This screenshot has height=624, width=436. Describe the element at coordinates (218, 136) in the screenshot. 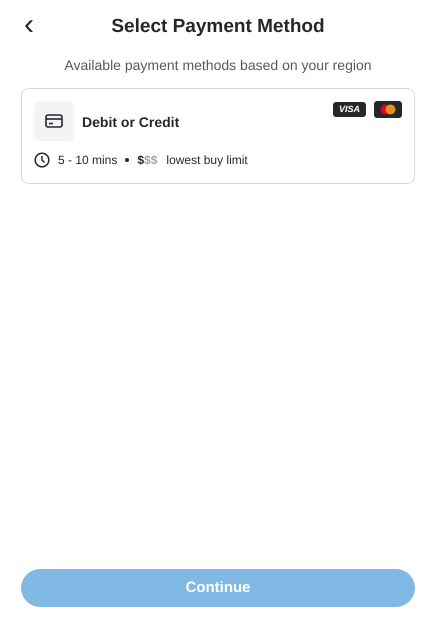

I see `payment-method-card: Debit or Credit VISA 5 - 10 mins $$$ lowest buy limit` at that location.